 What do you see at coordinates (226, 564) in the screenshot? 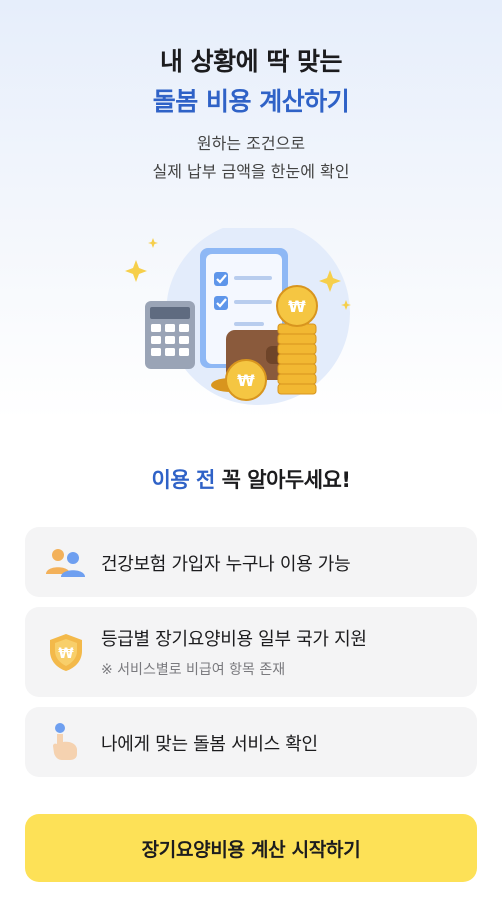
I see `info-card-label: 건강보험 가입자 누구나 이용 가능` at bounding box center [226, 564].